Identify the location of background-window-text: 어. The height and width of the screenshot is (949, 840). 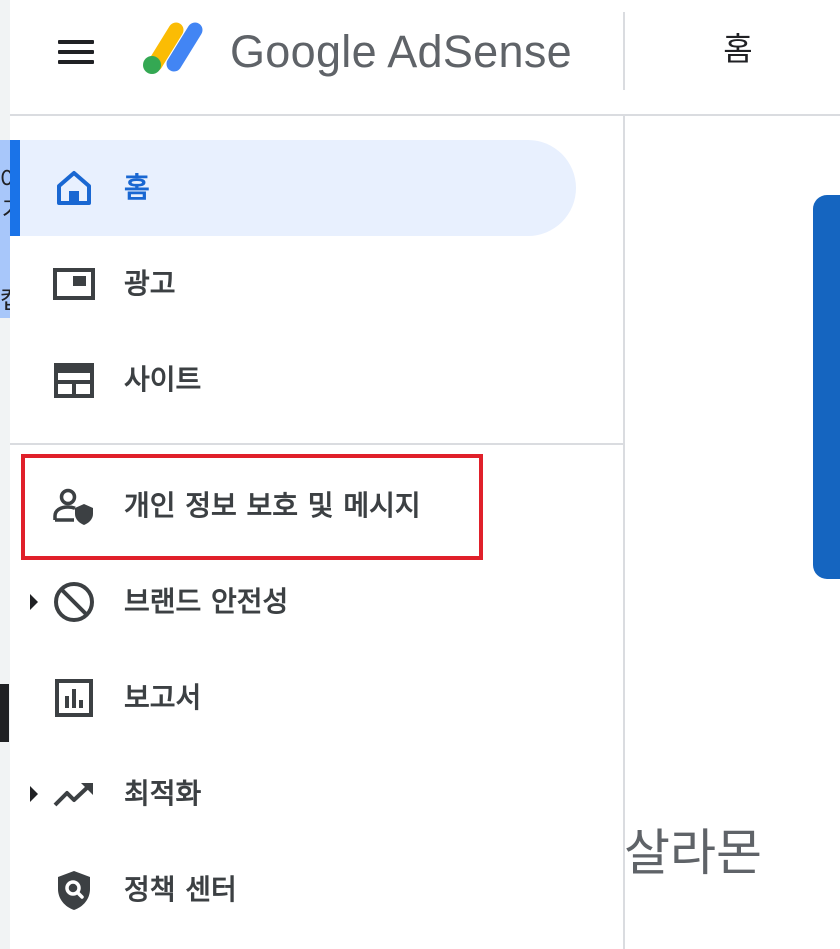
(5, 180).